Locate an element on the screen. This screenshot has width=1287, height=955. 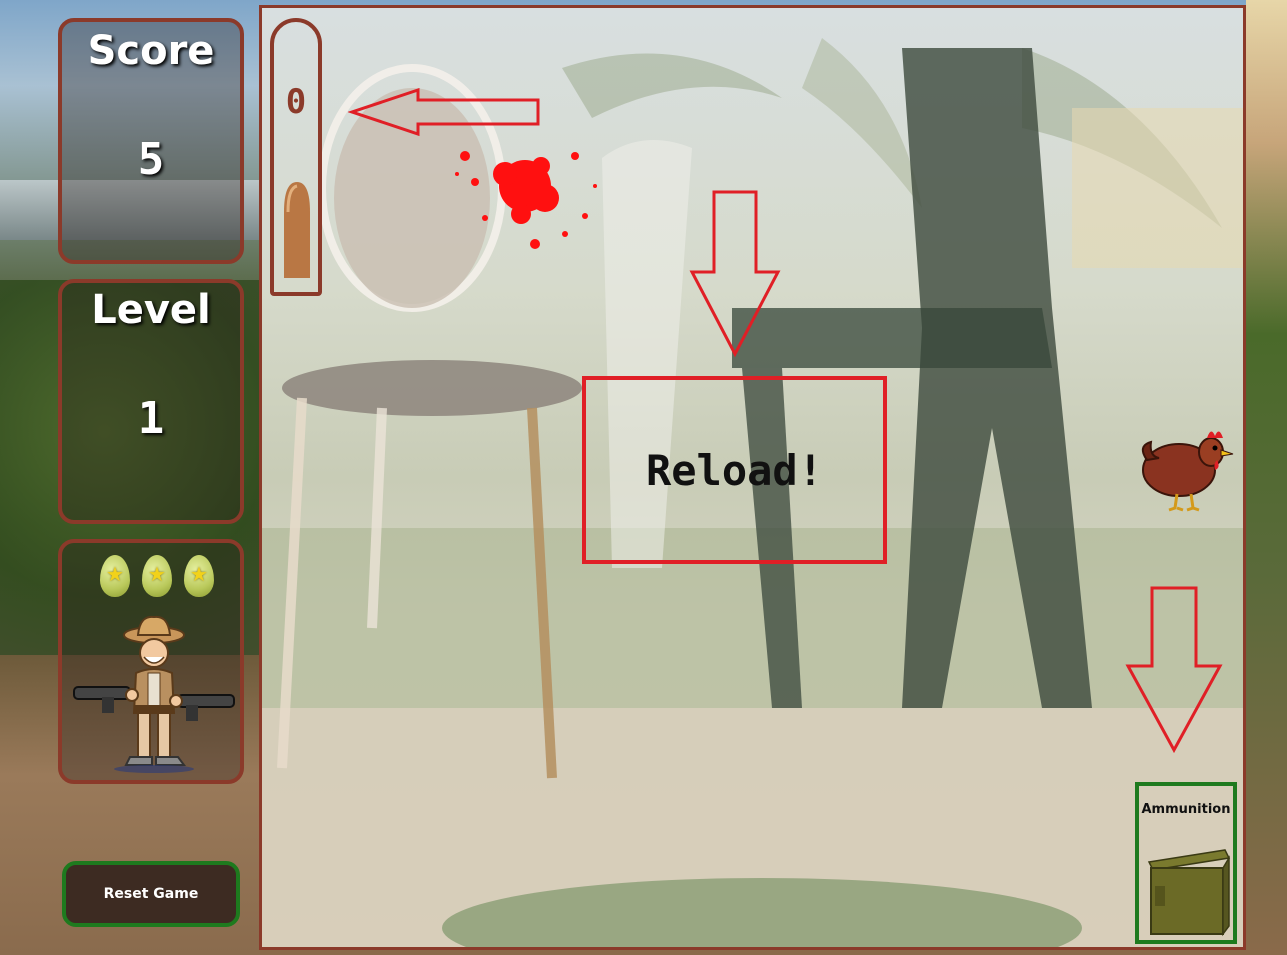
level-value: 1 is located at coordinates (151, 418).